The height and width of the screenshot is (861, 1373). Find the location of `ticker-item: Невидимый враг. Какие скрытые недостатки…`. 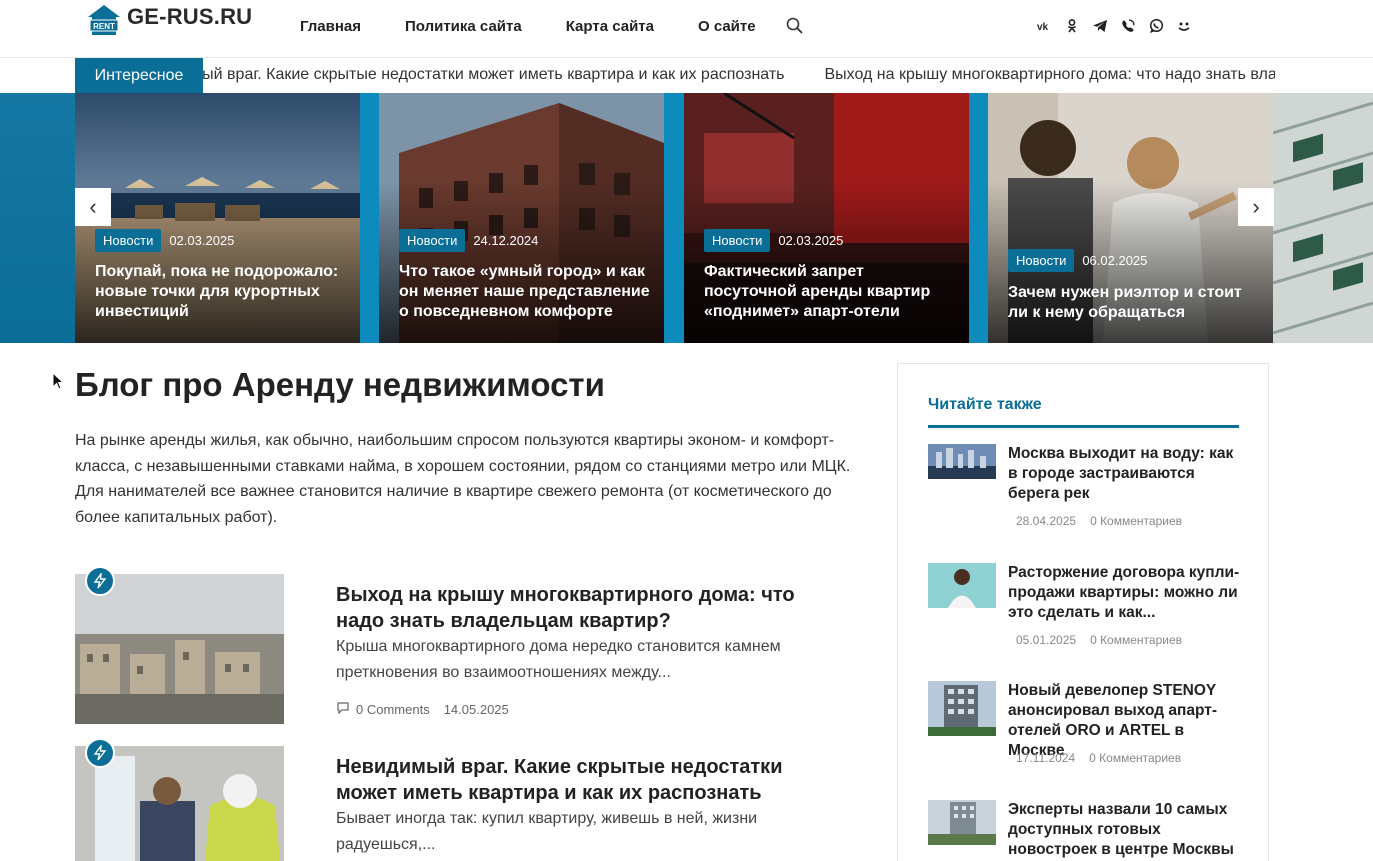

ticker-item: Невидимый враг. Какие скрытые недостатки… is located at coordinates (493, 75).